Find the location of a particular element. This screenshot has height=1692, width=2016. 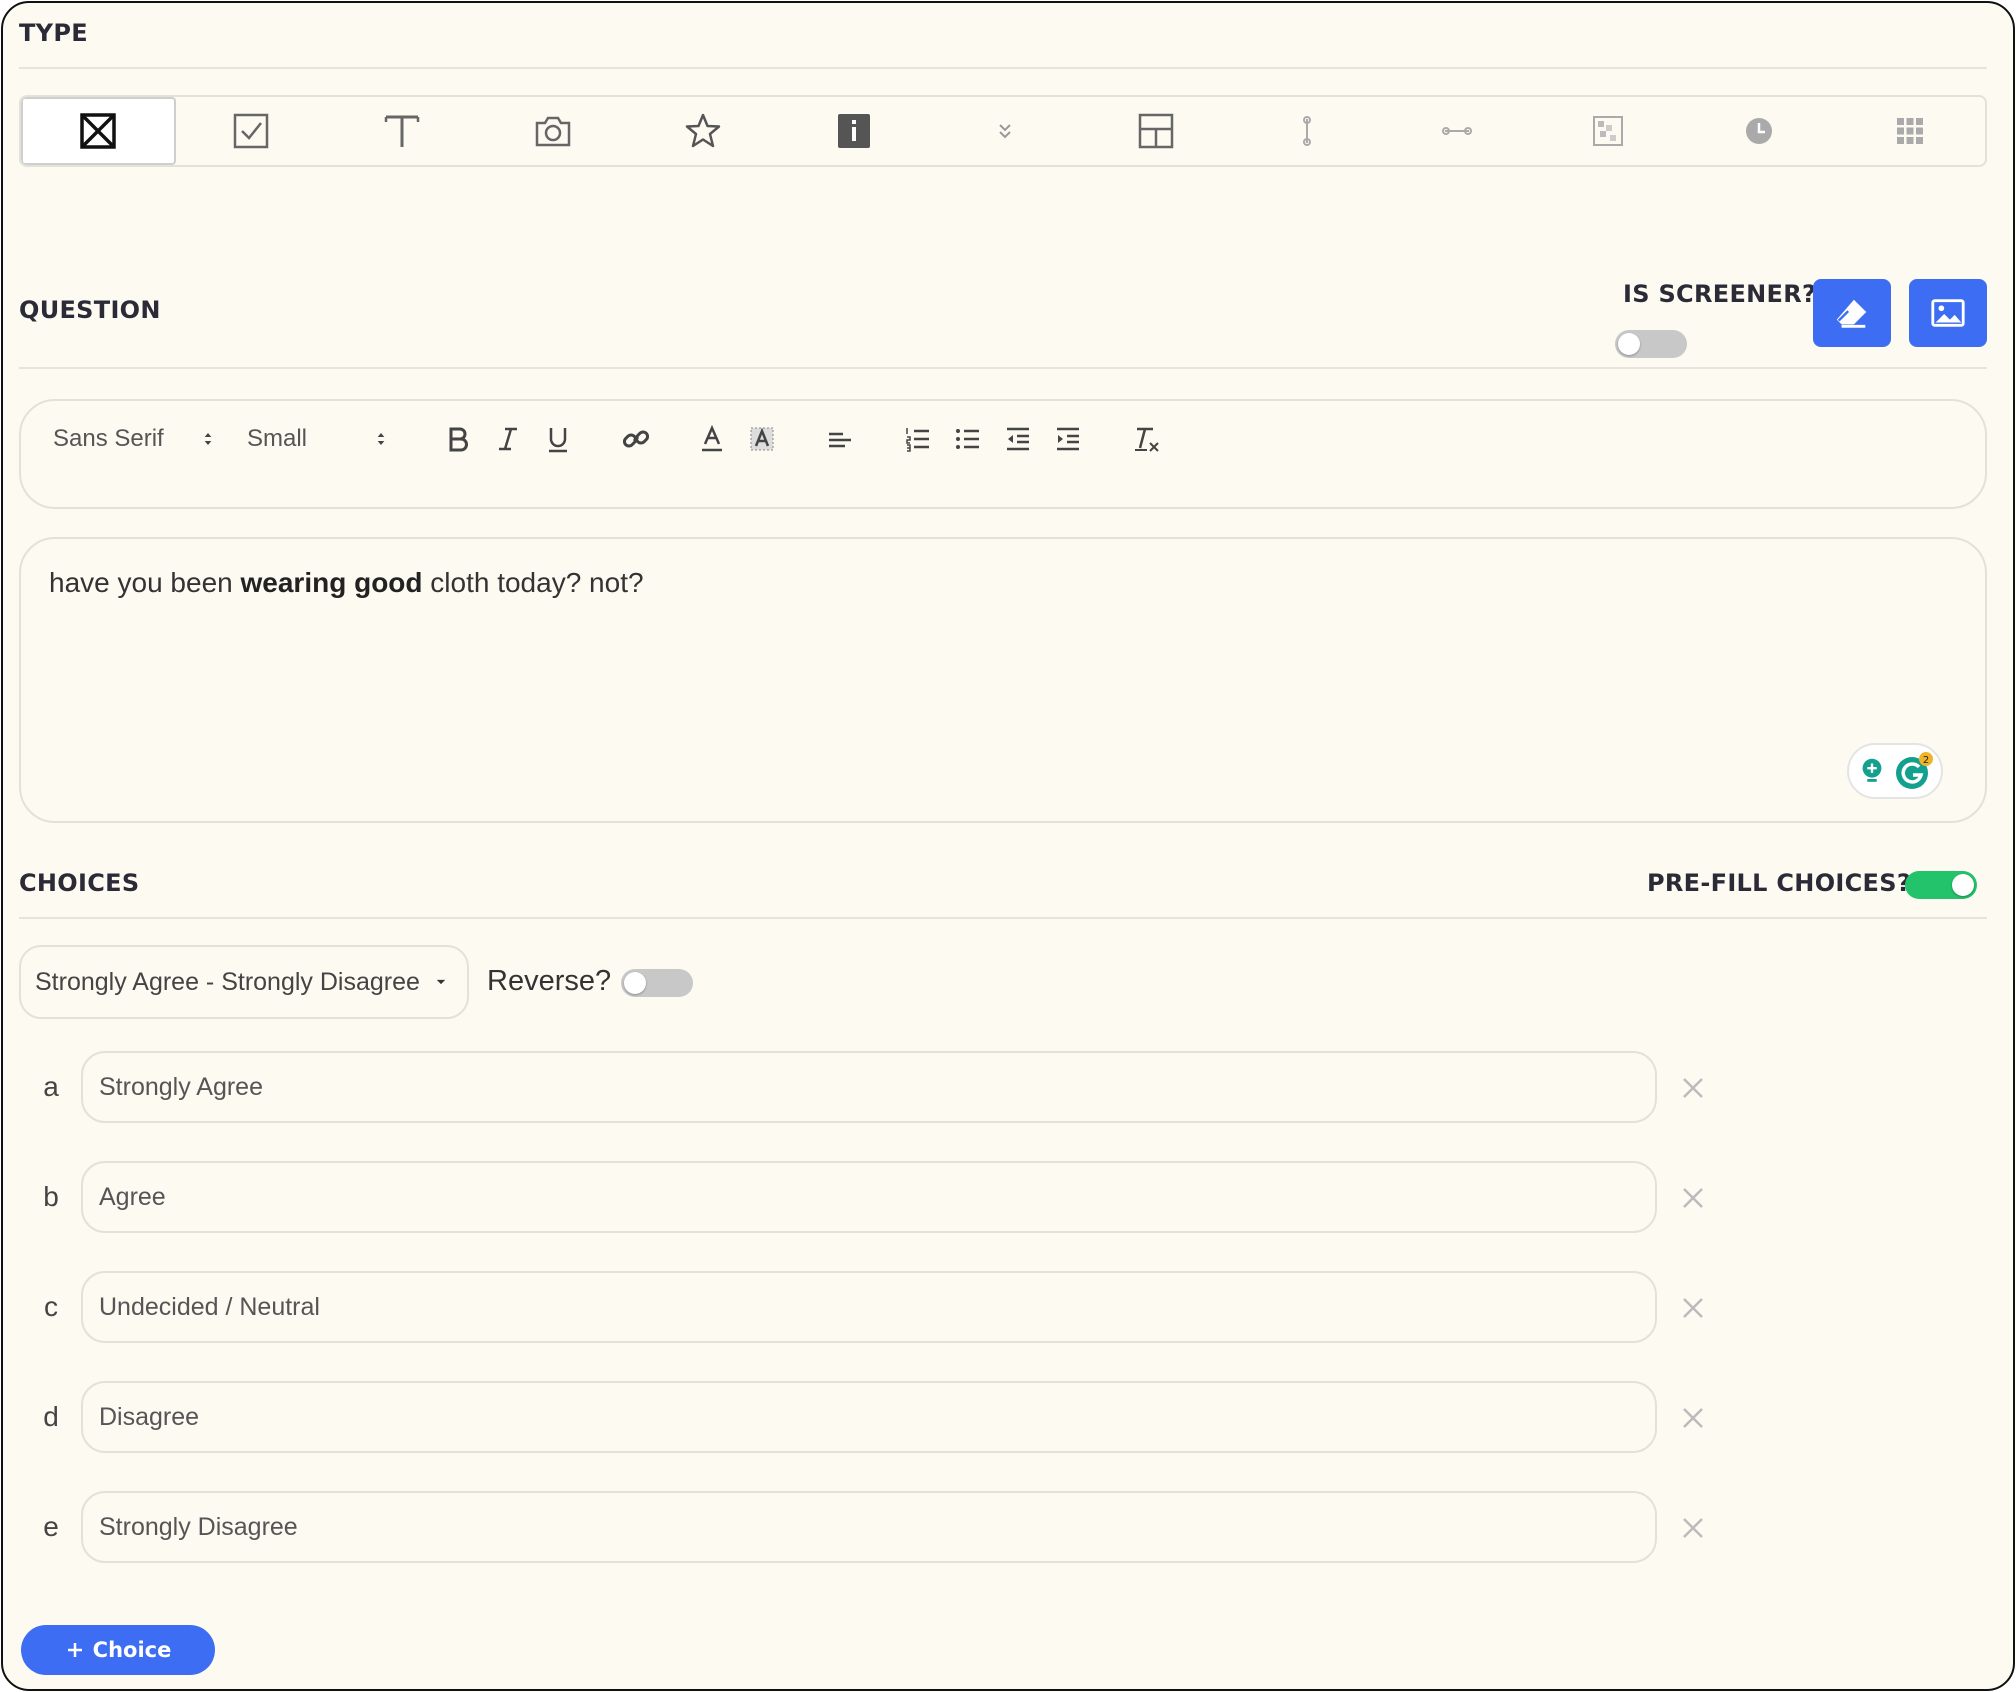

plus-icon is located at coordinates (74, 1650).